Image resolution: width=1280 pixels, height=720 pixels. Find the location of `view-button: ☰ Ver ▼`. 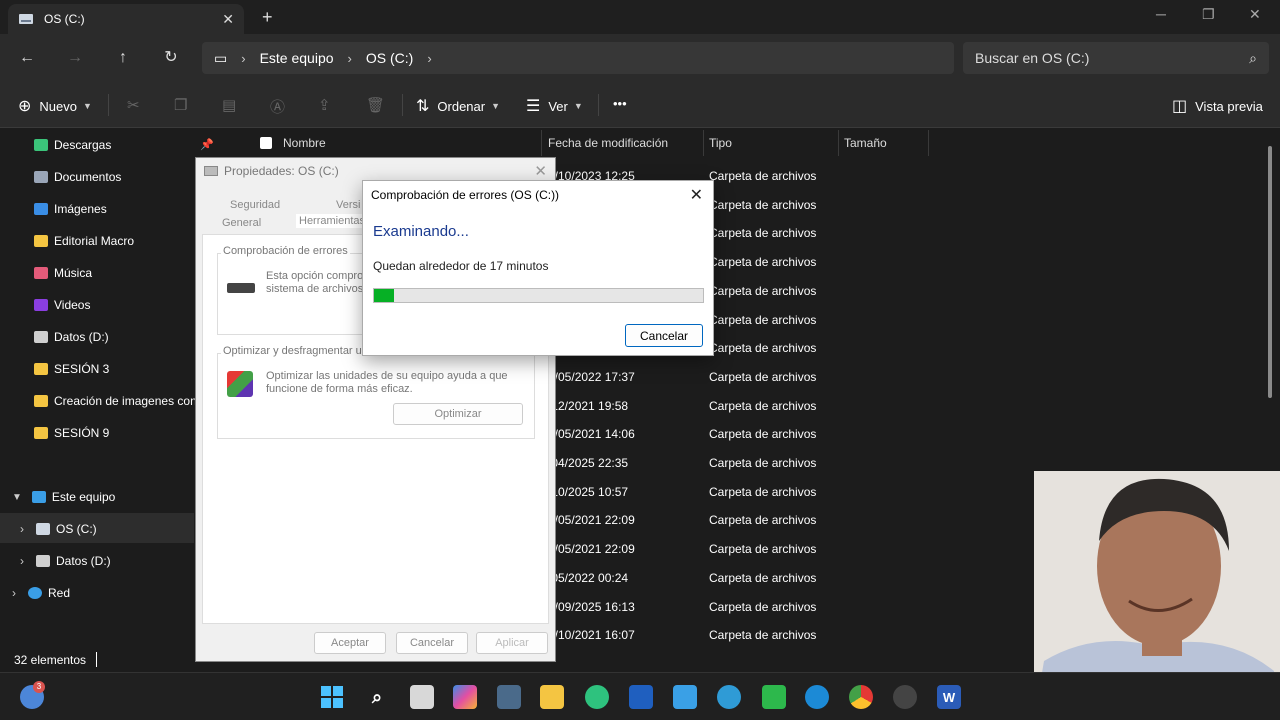

view-button: ☰ Ver ▼ is located at coordinates (554, 106).